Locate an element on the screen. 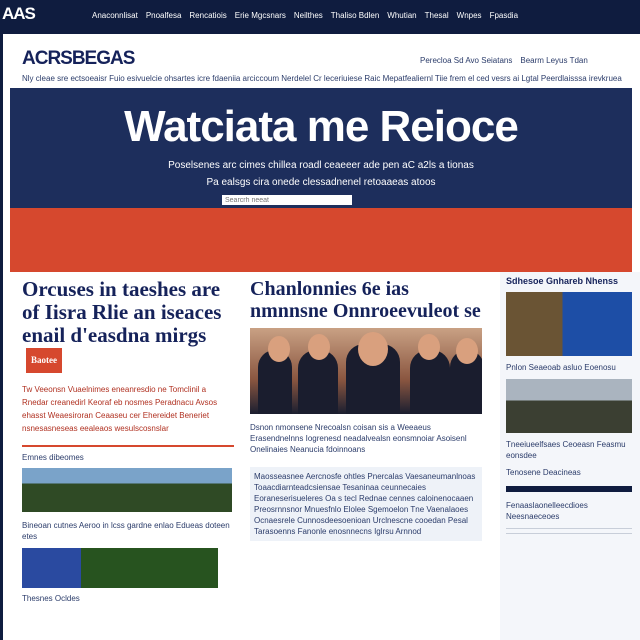  nav-link: Anaconnlisat is located at coordinates (115, 15).